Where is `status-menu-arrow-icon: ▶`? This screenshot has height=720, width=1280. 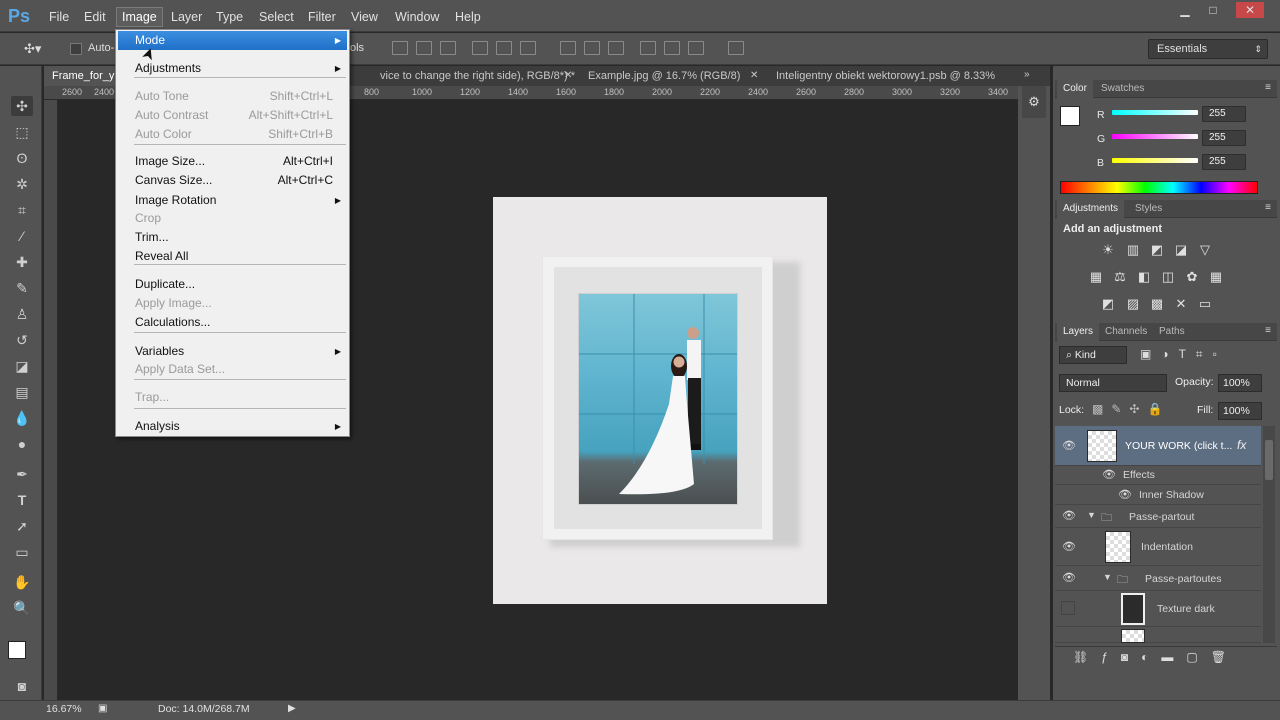 status-menu-arrow-icon: ▶ is located at coordinates (292, 708).